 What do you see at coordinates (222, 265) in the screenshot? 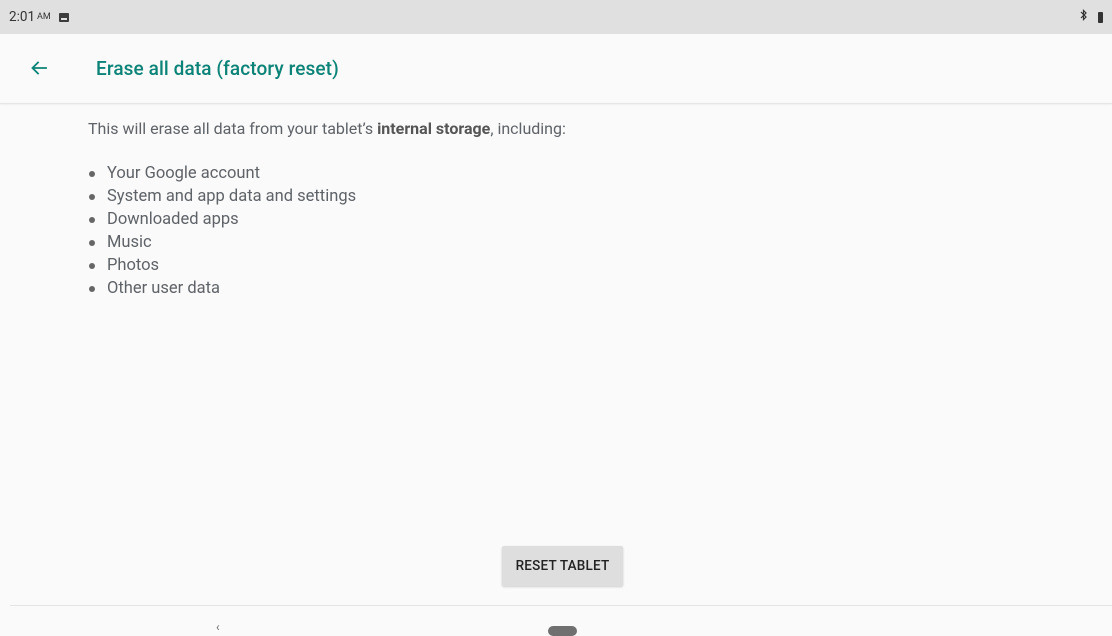
I see `list-item: Photos` at bounding box center [222, 265].